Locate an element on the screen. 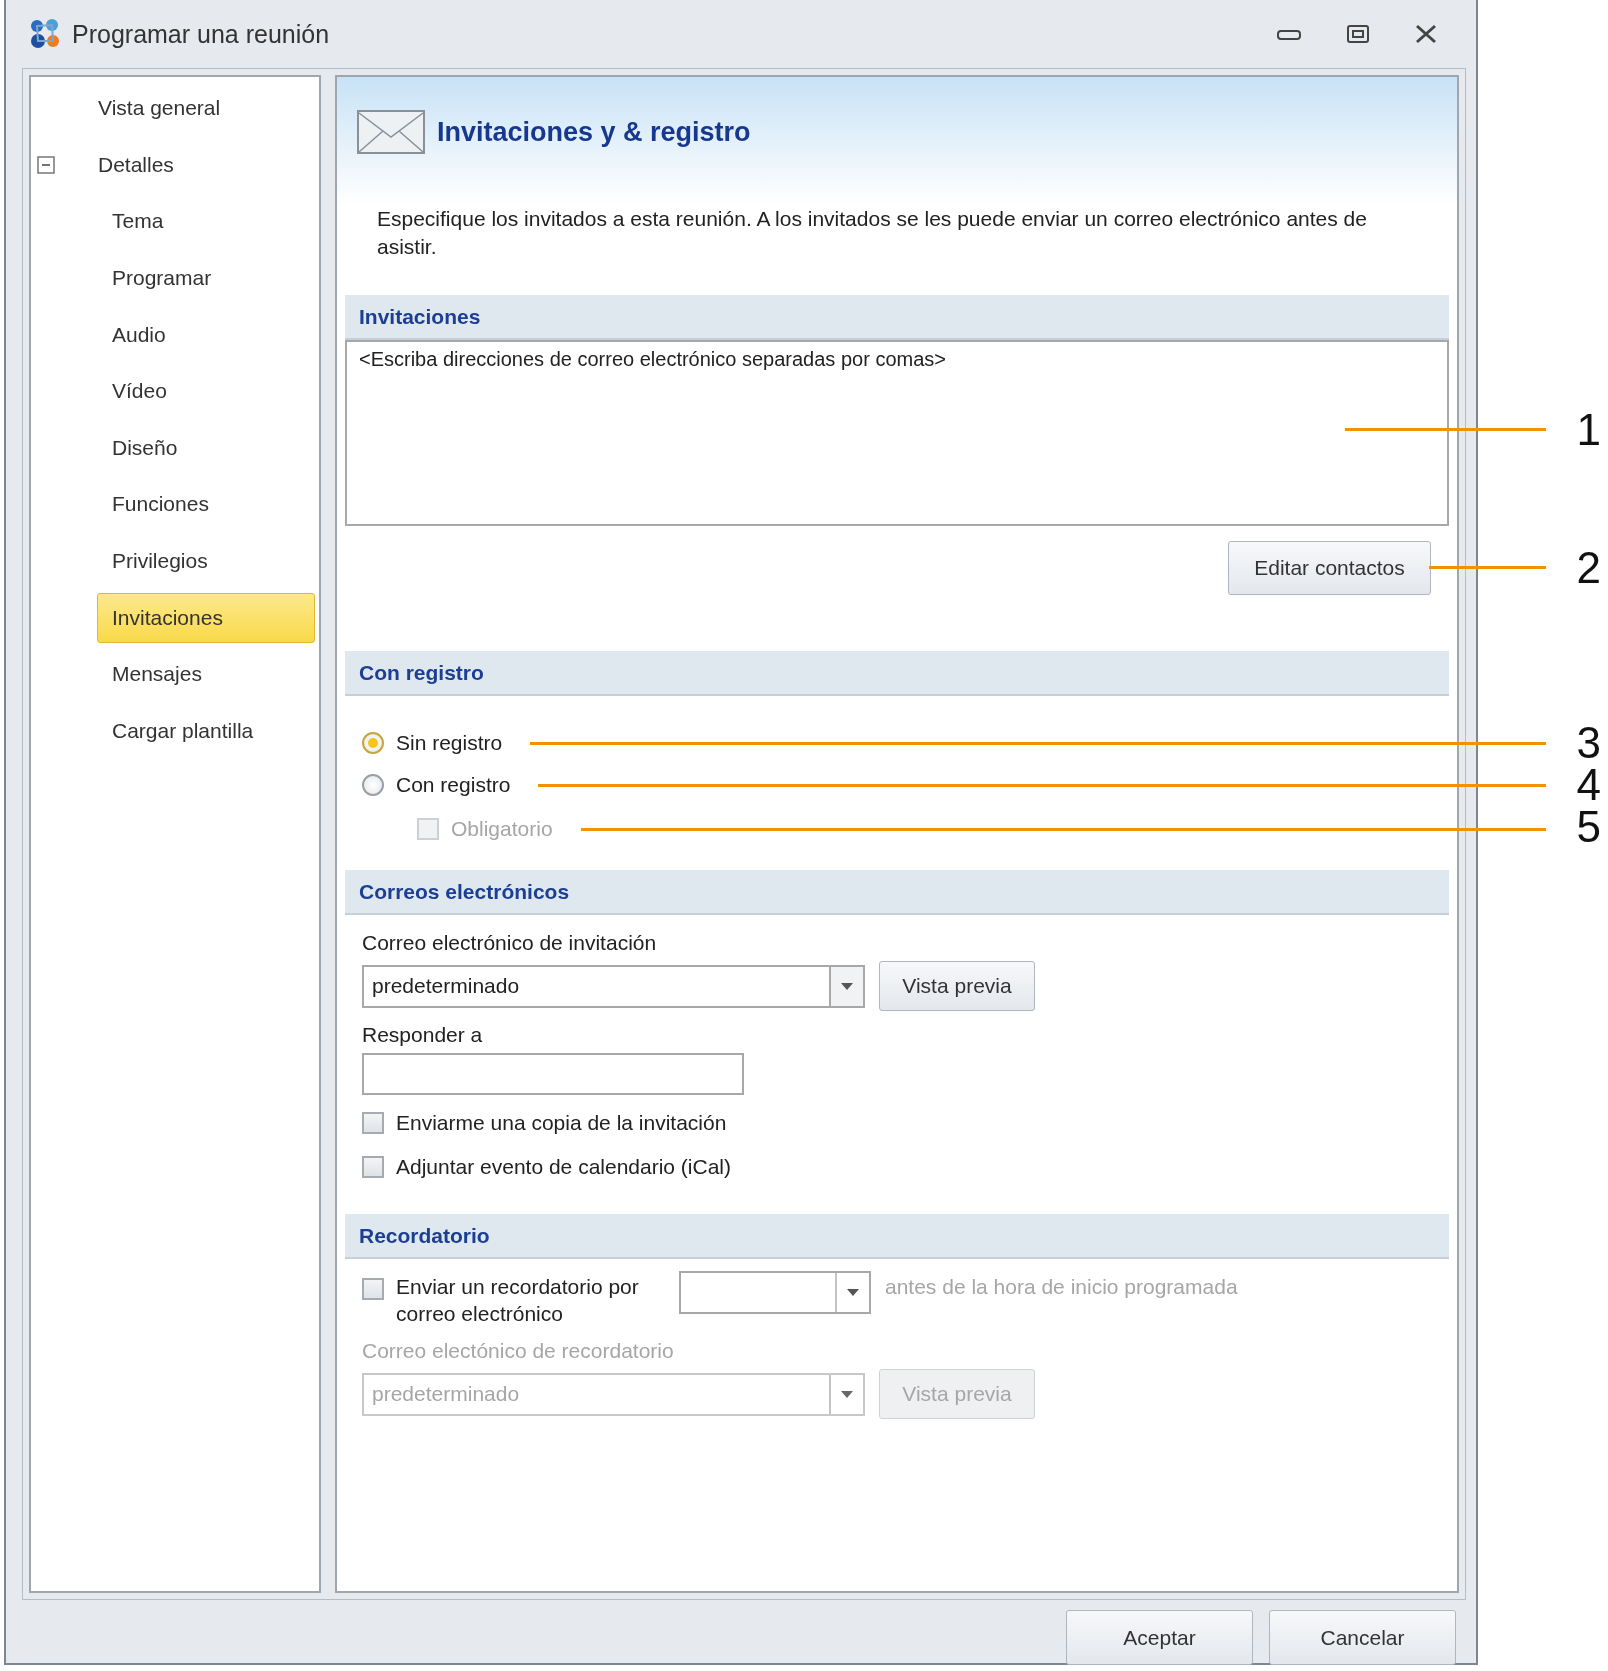 The width and height of the screenshot is (1608, 1671). section-header: Invitaciones is located at coordinates (897, 317).